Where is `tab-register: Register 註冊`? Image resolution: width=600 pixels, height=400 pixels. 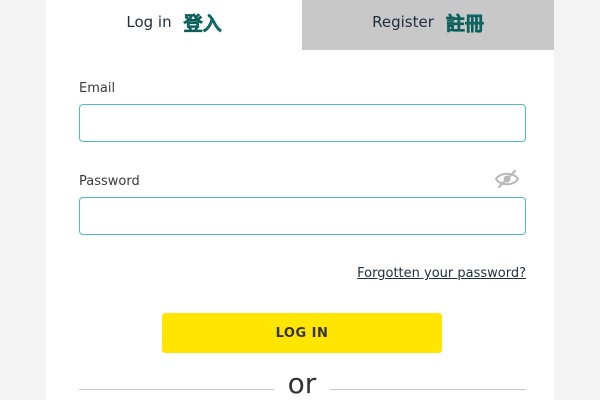 tab-register: Register 註冊 is located at coordinates (428, 25).